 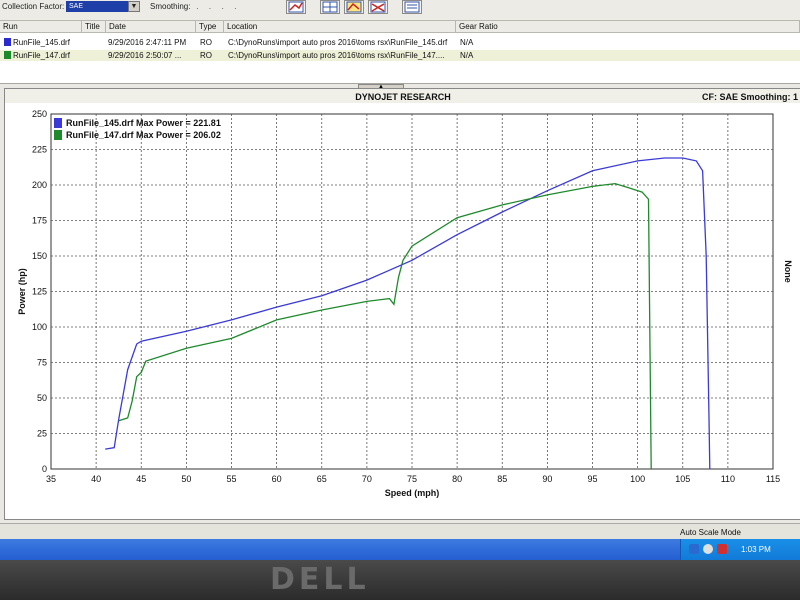 What do you see at coordinates (788, 271) in the screenshot?
I see `right-side-label: None` at bounding box center [788, 271].